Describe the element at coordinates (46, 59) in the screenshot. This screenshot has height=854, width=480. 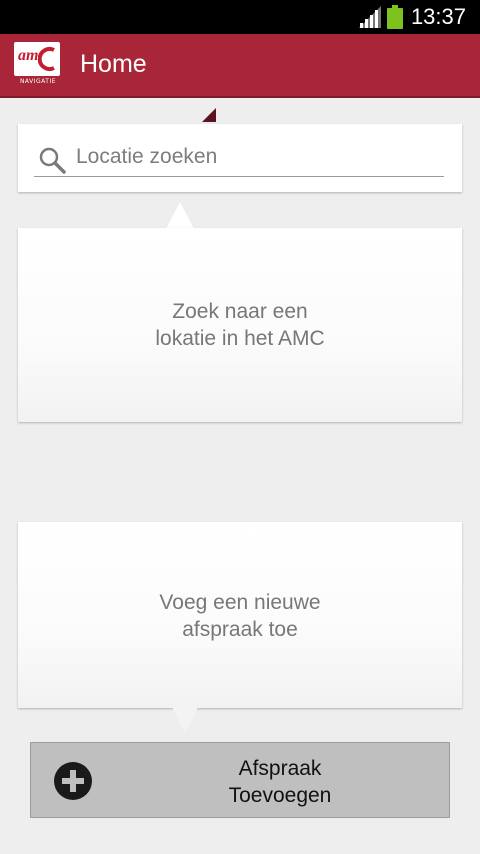
I see `logo-arc-icon` at that location.